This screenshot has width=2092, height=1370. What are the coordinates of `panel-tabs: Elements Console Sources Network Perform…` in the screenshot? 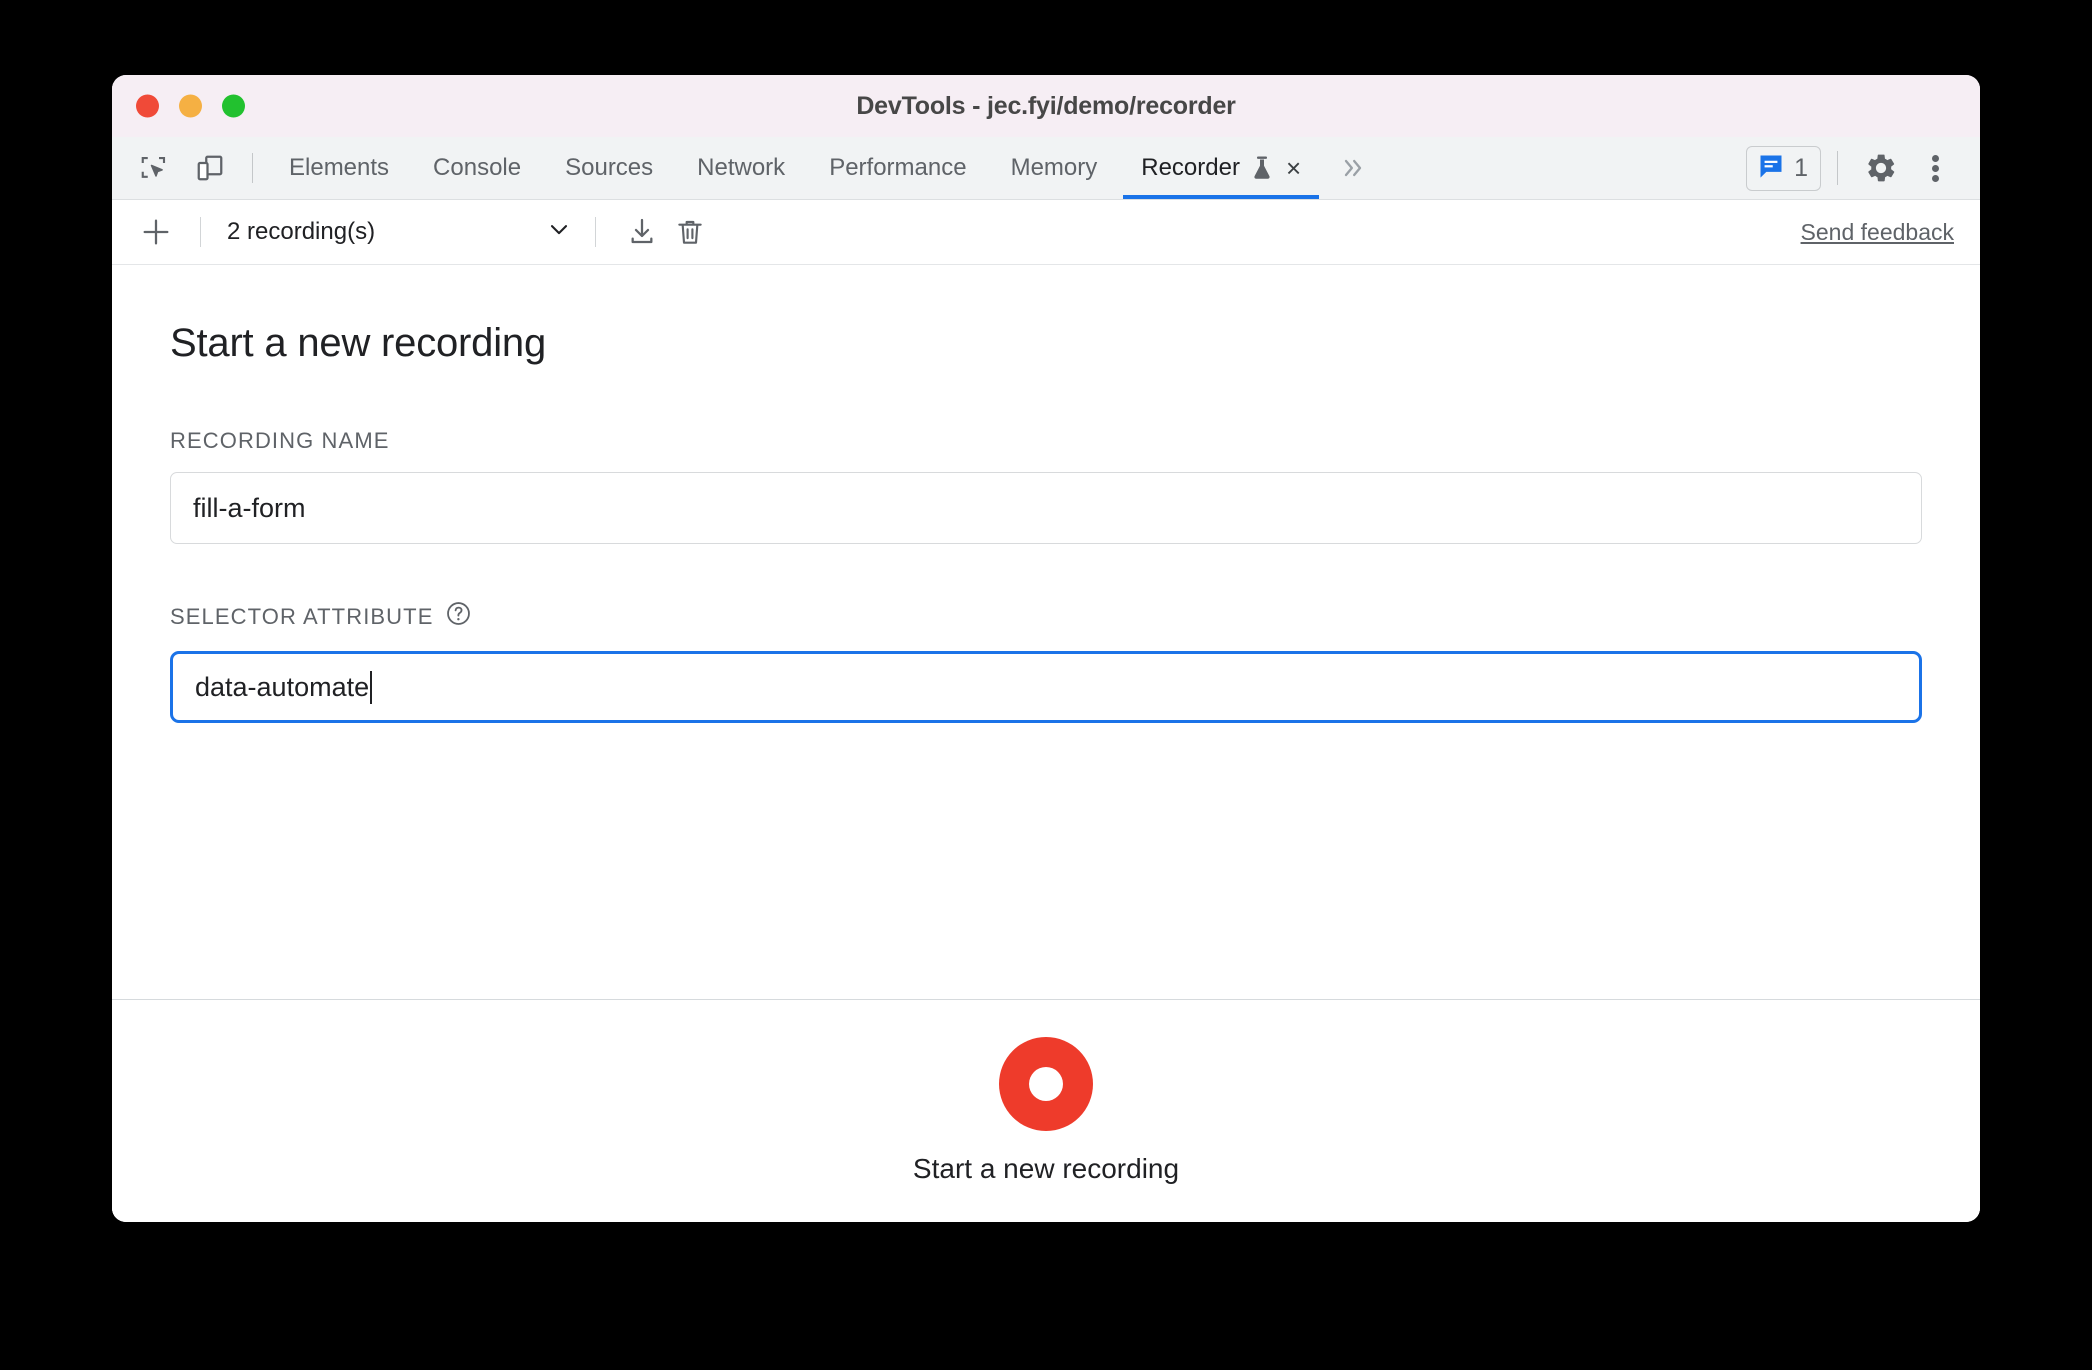 It's located at (795, 168).